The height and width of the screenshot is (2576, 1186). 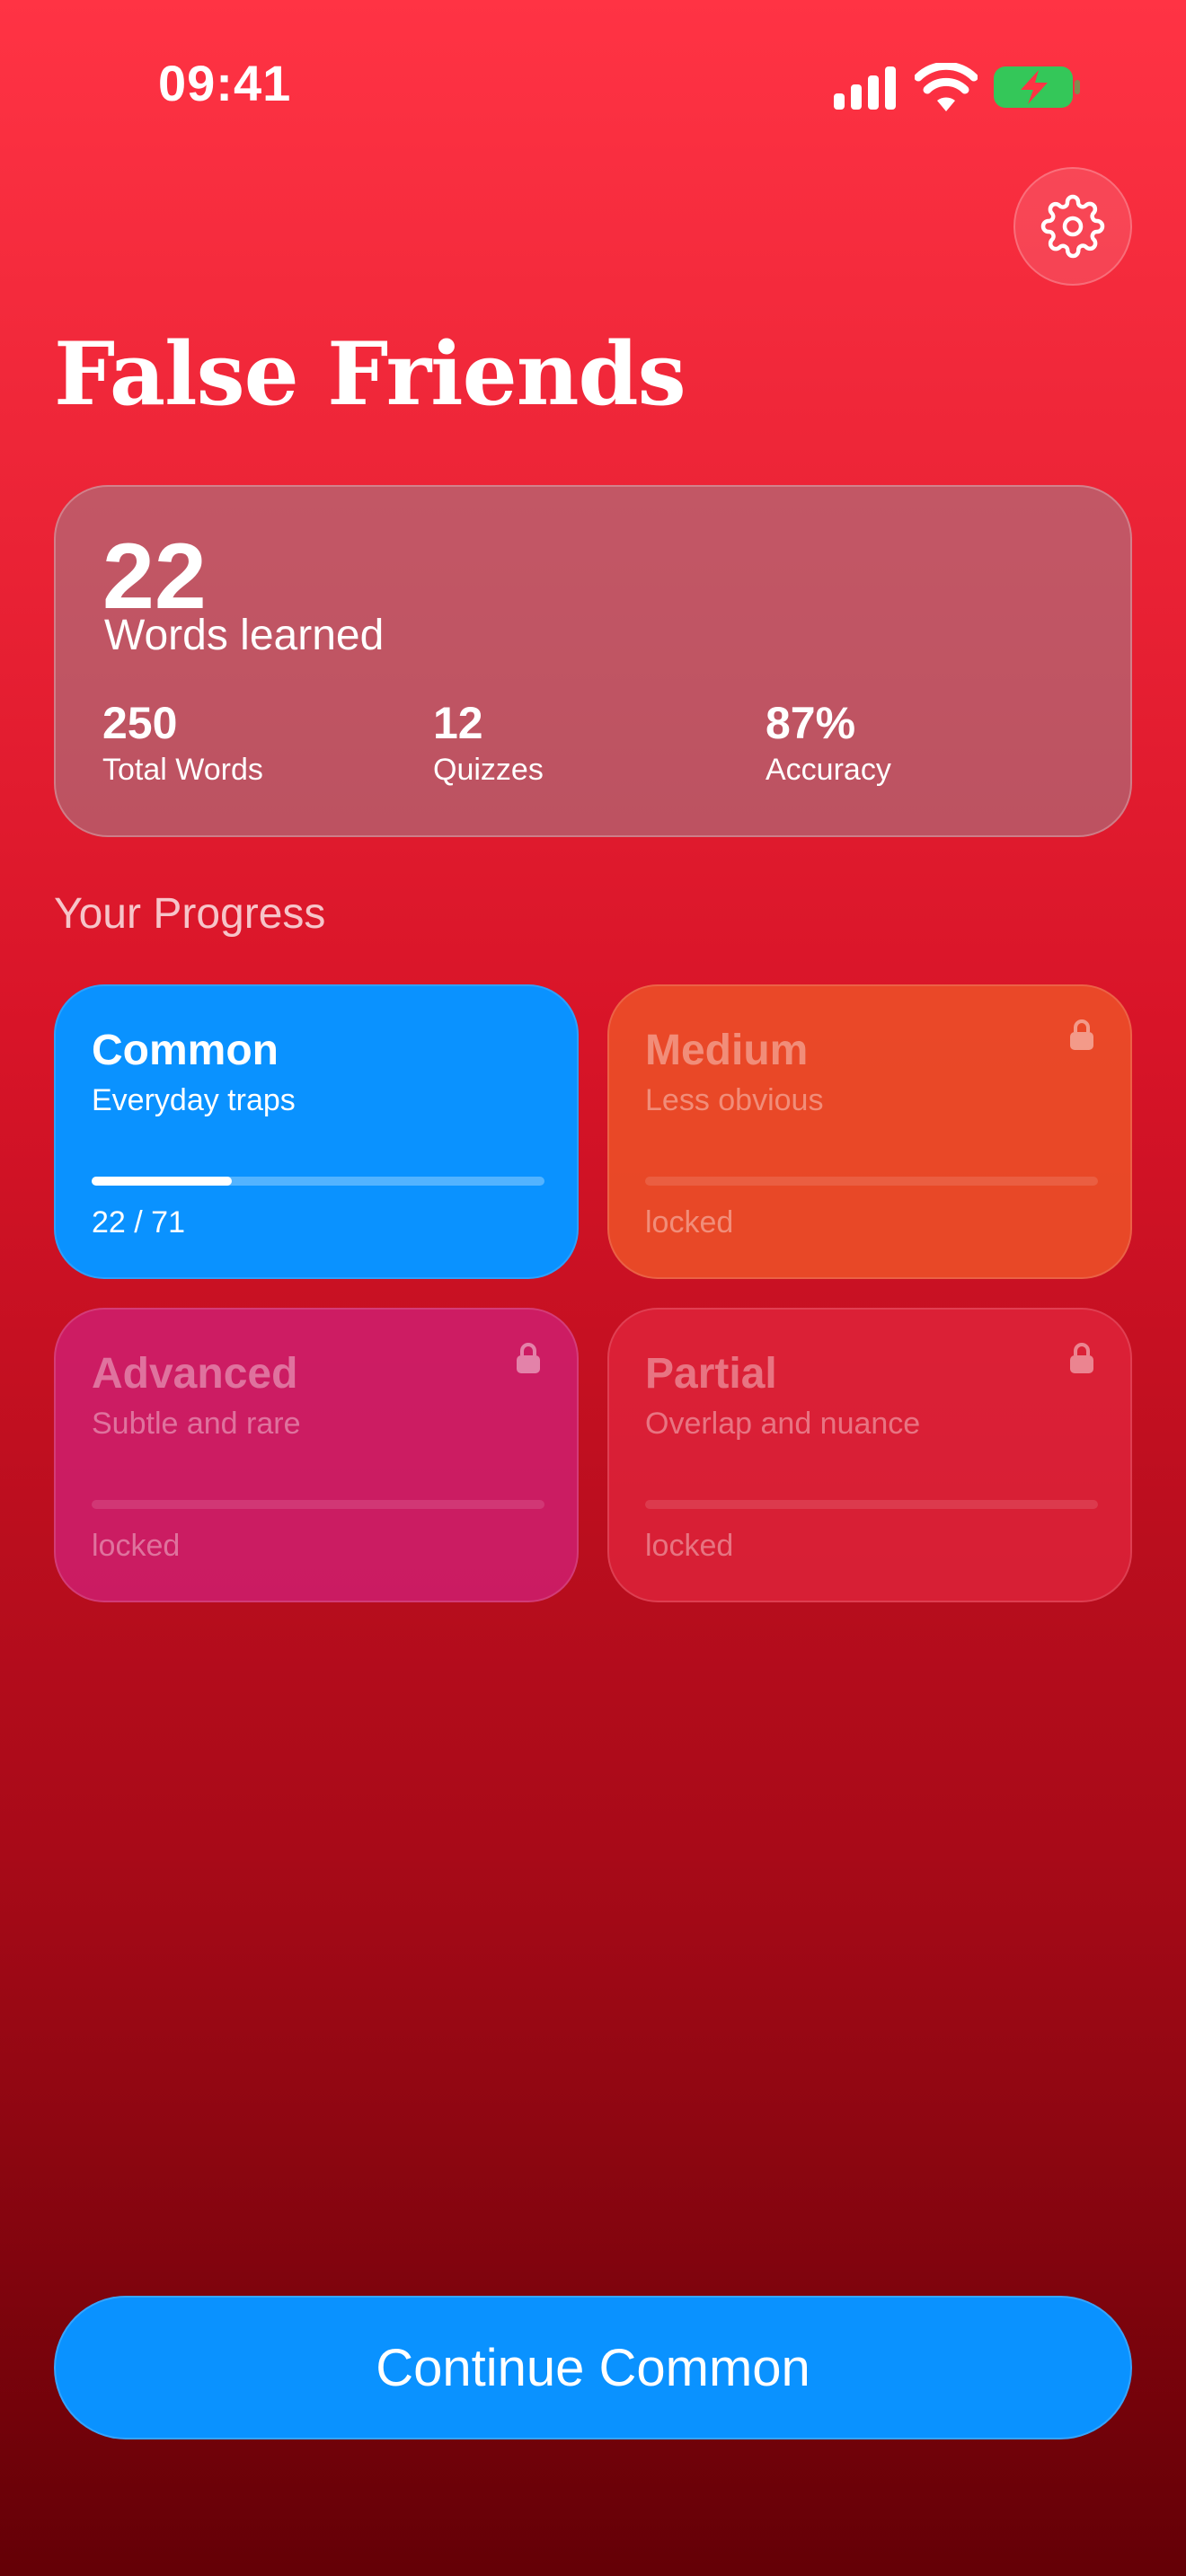 What do you see at coordinates (162, 1181) in the screenshot?
I see `level-progress-fill` at bounding box center [162, 1181].